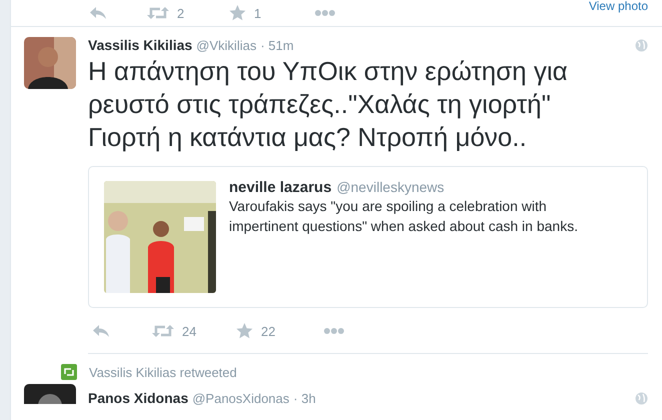  Describe the element at coordinates (180, 13) in the screenshot. I see `retweet-count: 2` at that location.